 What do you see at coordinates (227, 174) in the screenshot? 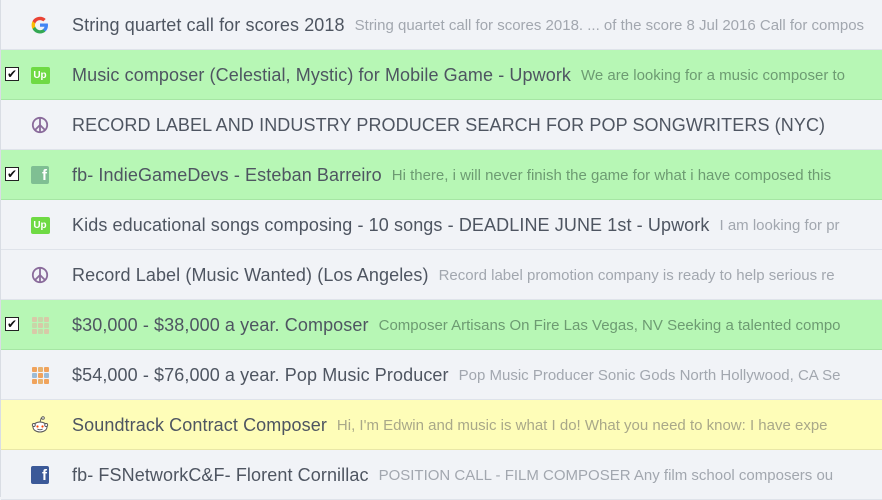
I see `message-subject: fb- IndieGameDevs - Esteban Barreiro` at bounding box center [227, 174].